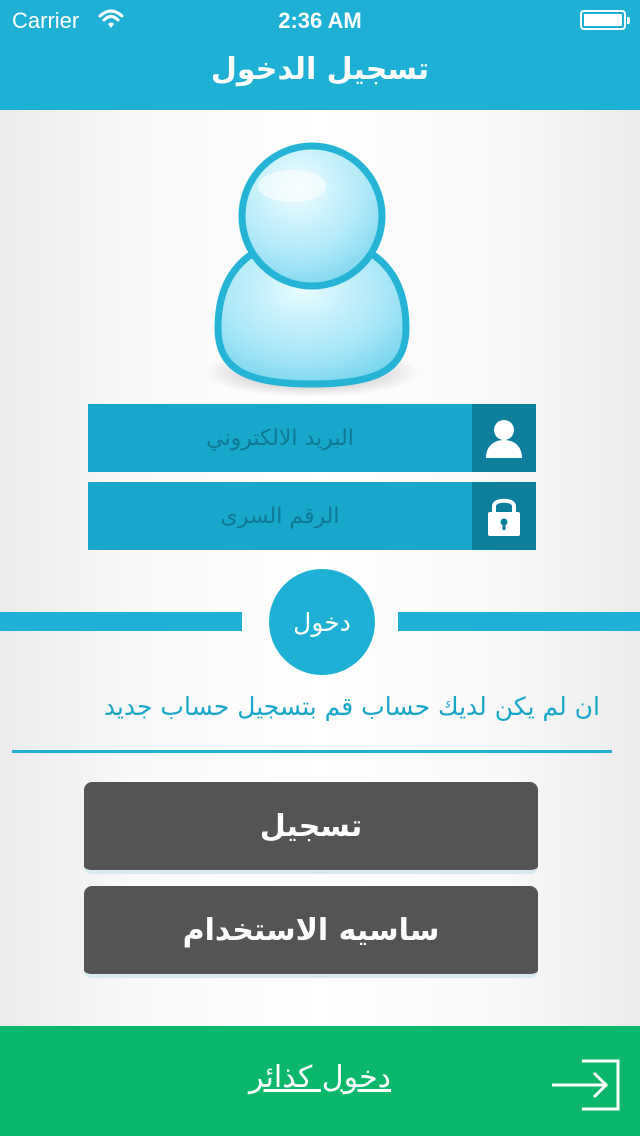  I want to click on password-field-container, so click(312, 516).